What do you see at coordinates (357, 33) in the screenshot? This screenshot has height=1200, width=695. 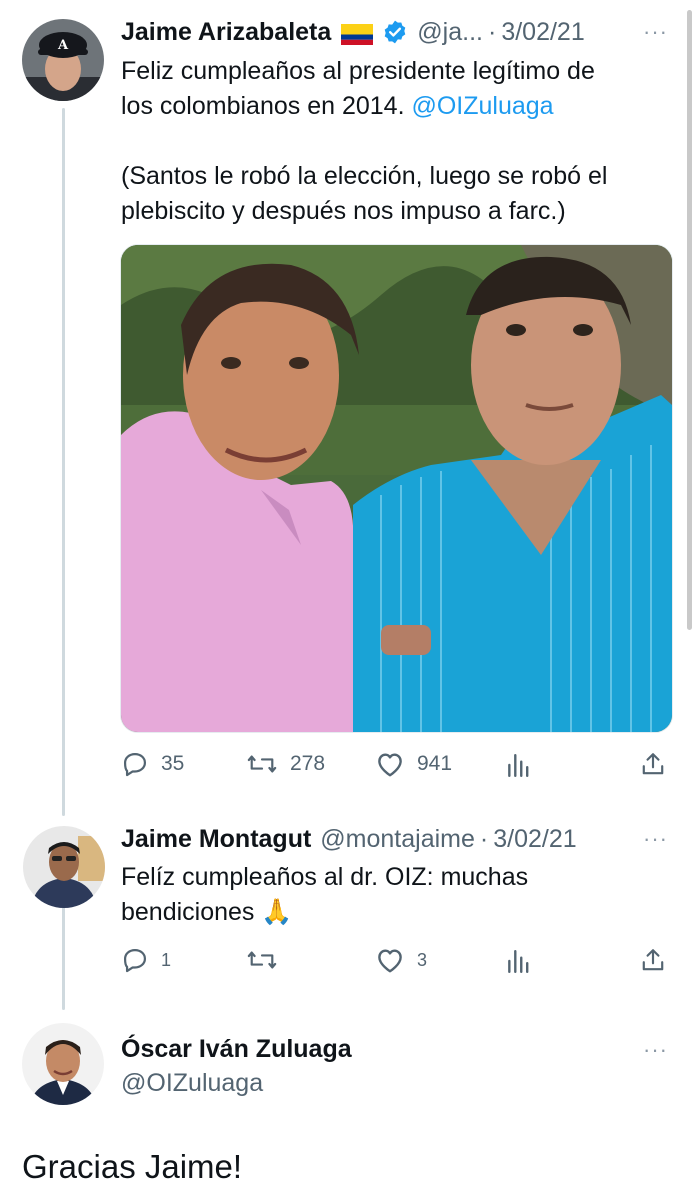 I see `colombia-flag-icon` at bounding box center [357, 33].